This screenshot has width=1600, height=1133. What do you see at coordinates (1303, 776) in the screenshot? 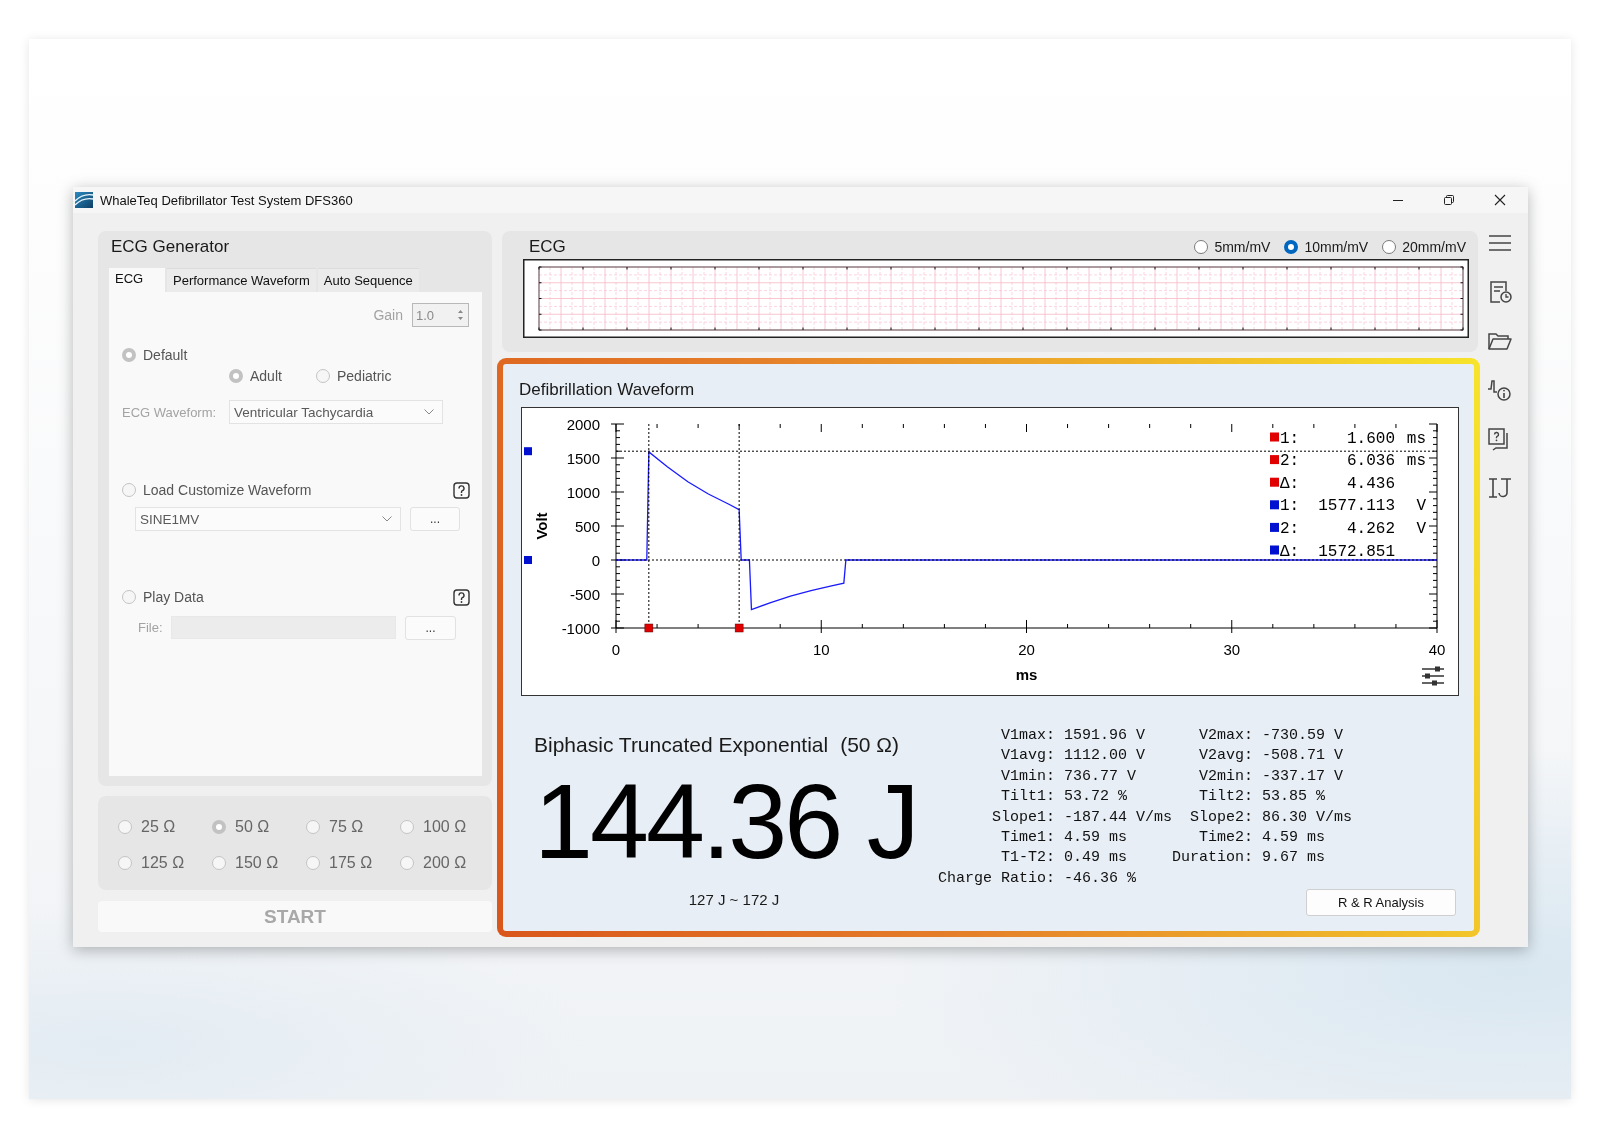
I see `stat-value: -337.17 V` at bounding box center [1303, 776].